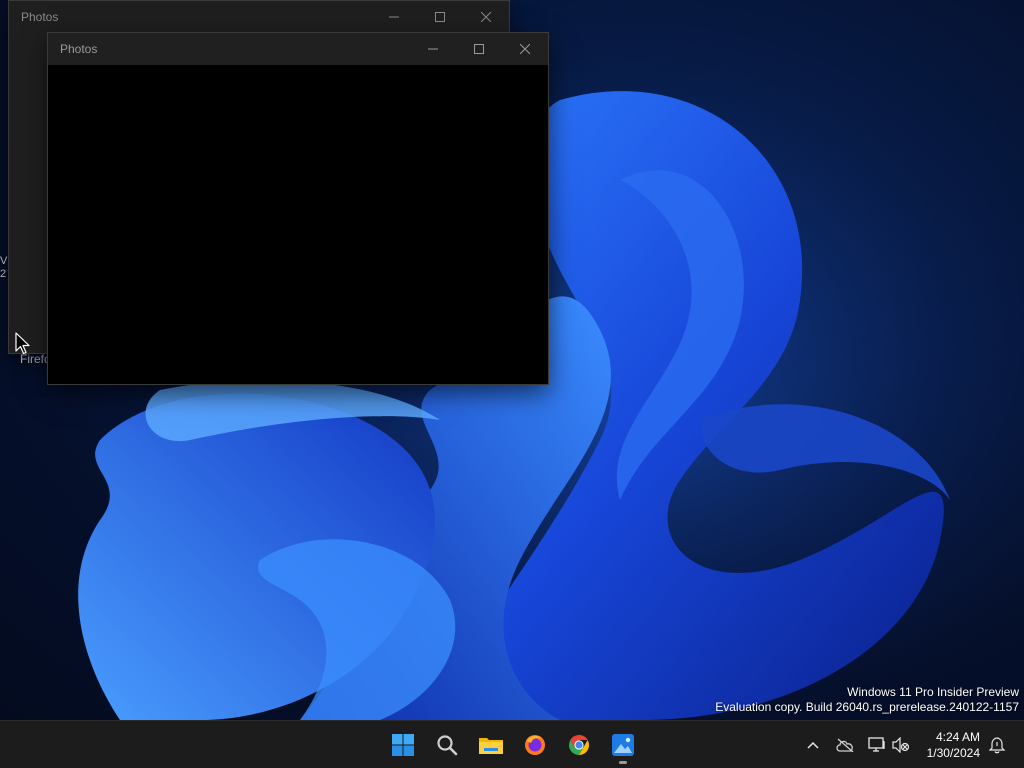 This screenshot has height=768, width=1024. What do you see at coordinates (953, 753) in the screenshot?
I see `clock-date: 1/30/2024` at bounding box center [953, 753].